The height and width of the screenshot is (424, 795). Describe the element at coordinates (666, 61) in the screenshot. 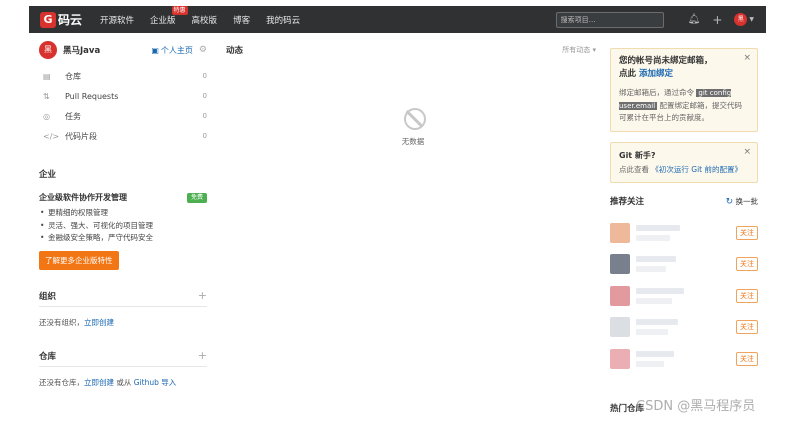

I see `notice-title-line1: 您的帐号尚未绑定邮箱，` at that location.